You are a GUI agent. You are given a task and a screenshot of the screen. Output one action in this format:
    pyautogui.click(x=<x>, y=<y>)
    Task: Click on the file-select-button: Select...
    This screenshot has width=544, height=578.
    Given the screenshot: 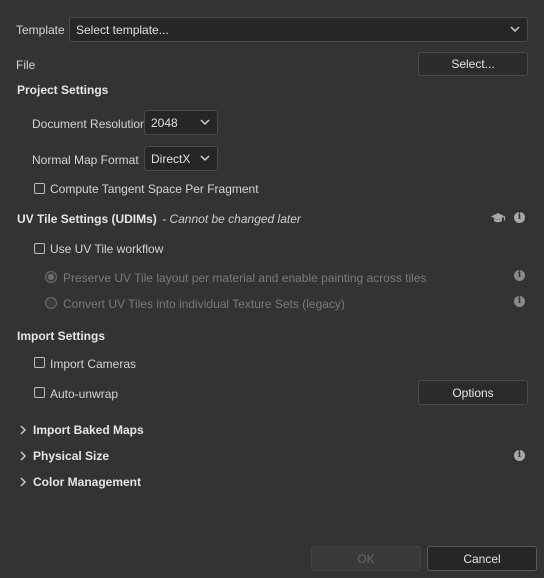 What is the action you would take?
    pyautogui.click(x=473, y=64)
    